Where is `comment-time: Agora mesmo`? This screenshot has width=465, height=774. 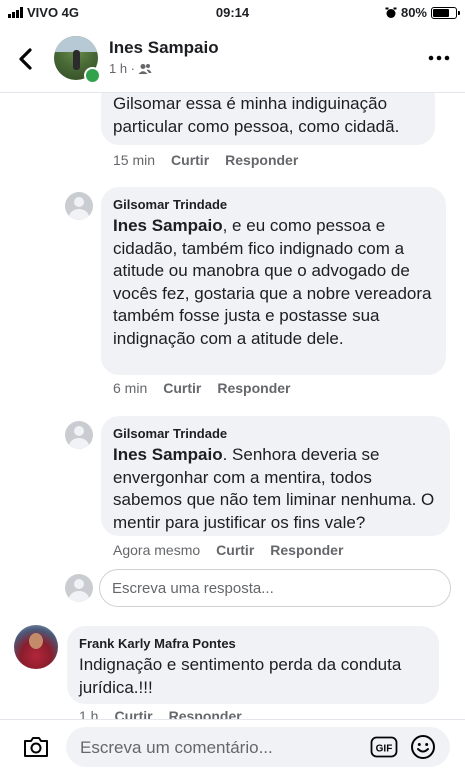 comment-time: Agora mesmo is located at coordinates (157, 550).